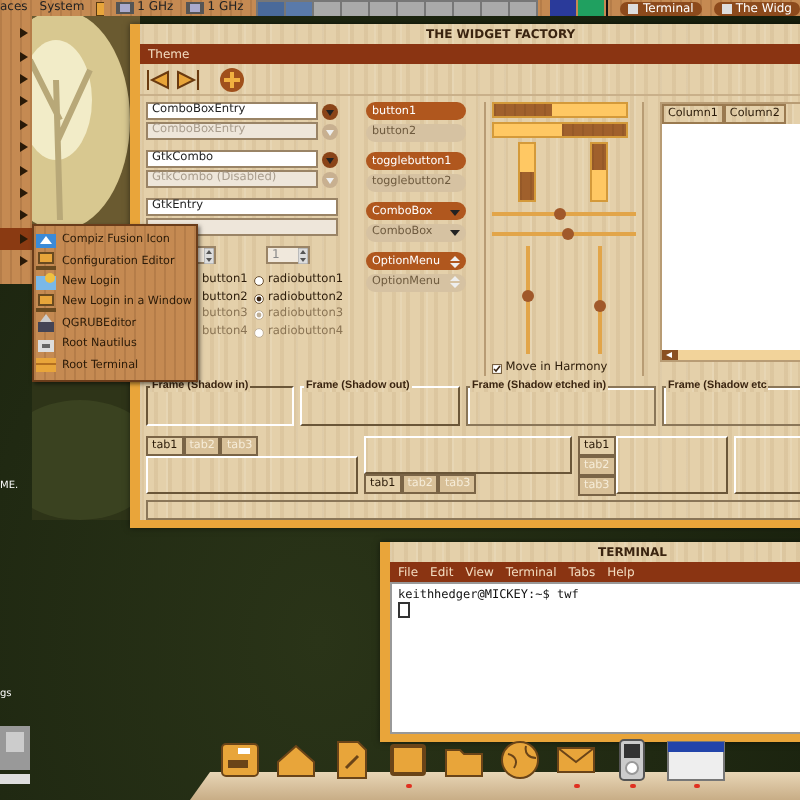 Image resolution: width=800 pixels, height=800 pixels. What do you see at coordinates (496, 369) in the screenshot?
I see `checkbox-icon` at bounding box center [496, 369].